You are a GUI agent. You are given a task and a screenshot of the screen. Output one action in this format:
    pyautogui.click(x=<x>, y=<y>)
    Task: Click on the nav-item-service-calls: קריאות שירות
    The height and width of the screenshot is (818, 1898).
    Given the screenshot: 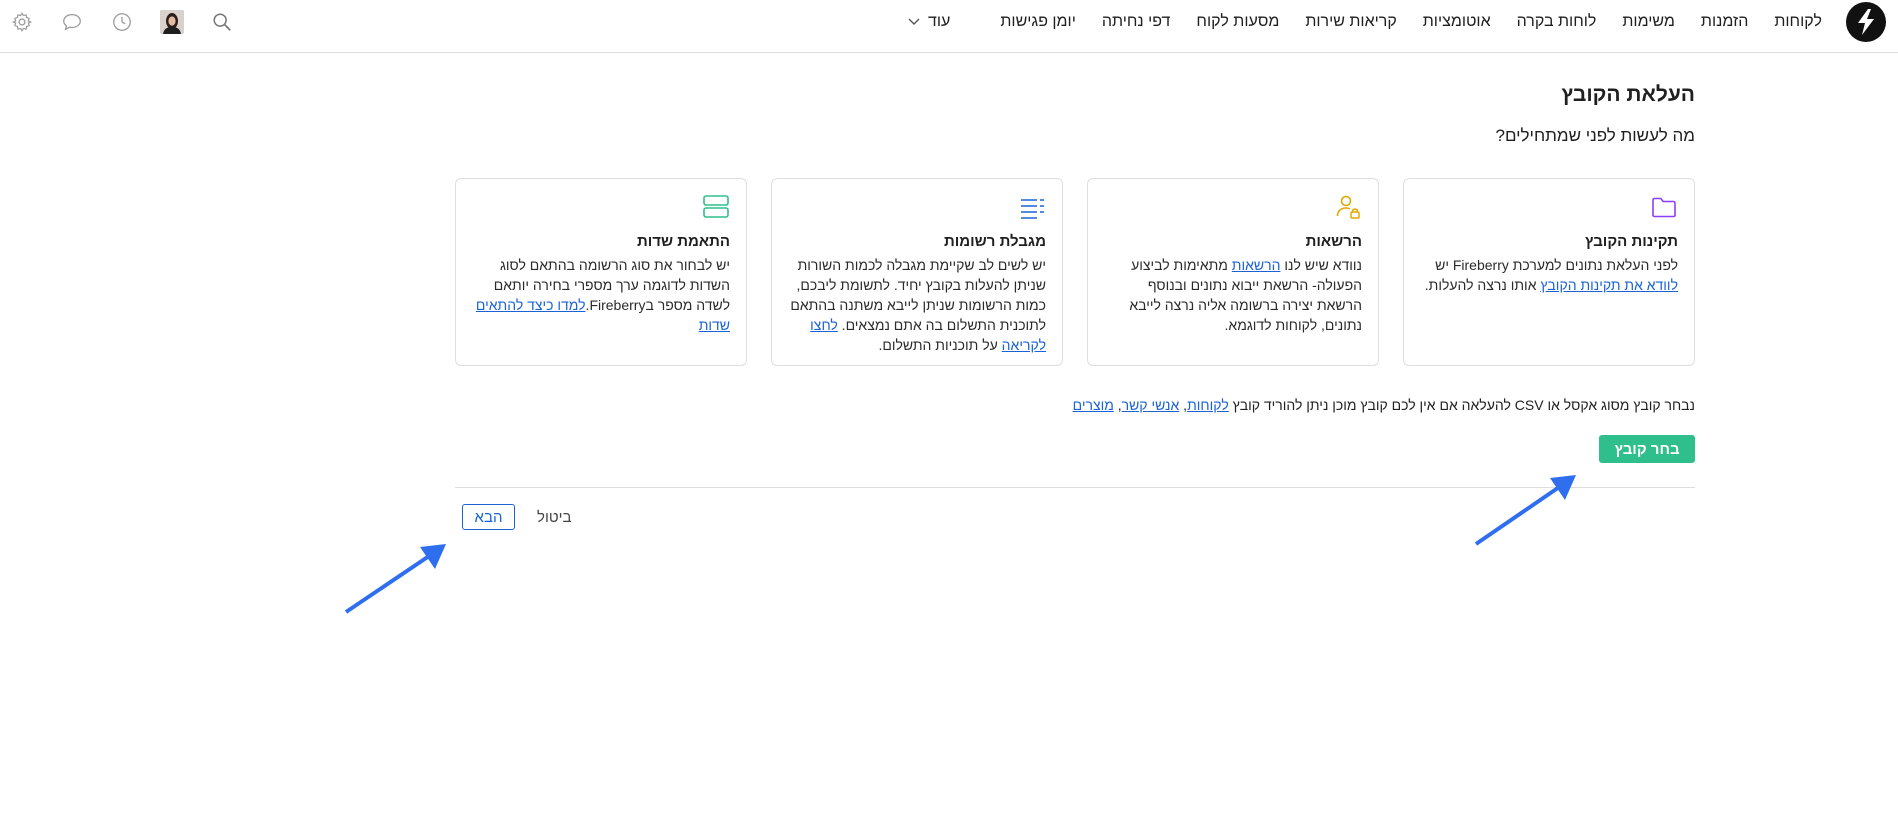 What is the action you would take?
    pyautogui.click(x=1350, y=22)
    